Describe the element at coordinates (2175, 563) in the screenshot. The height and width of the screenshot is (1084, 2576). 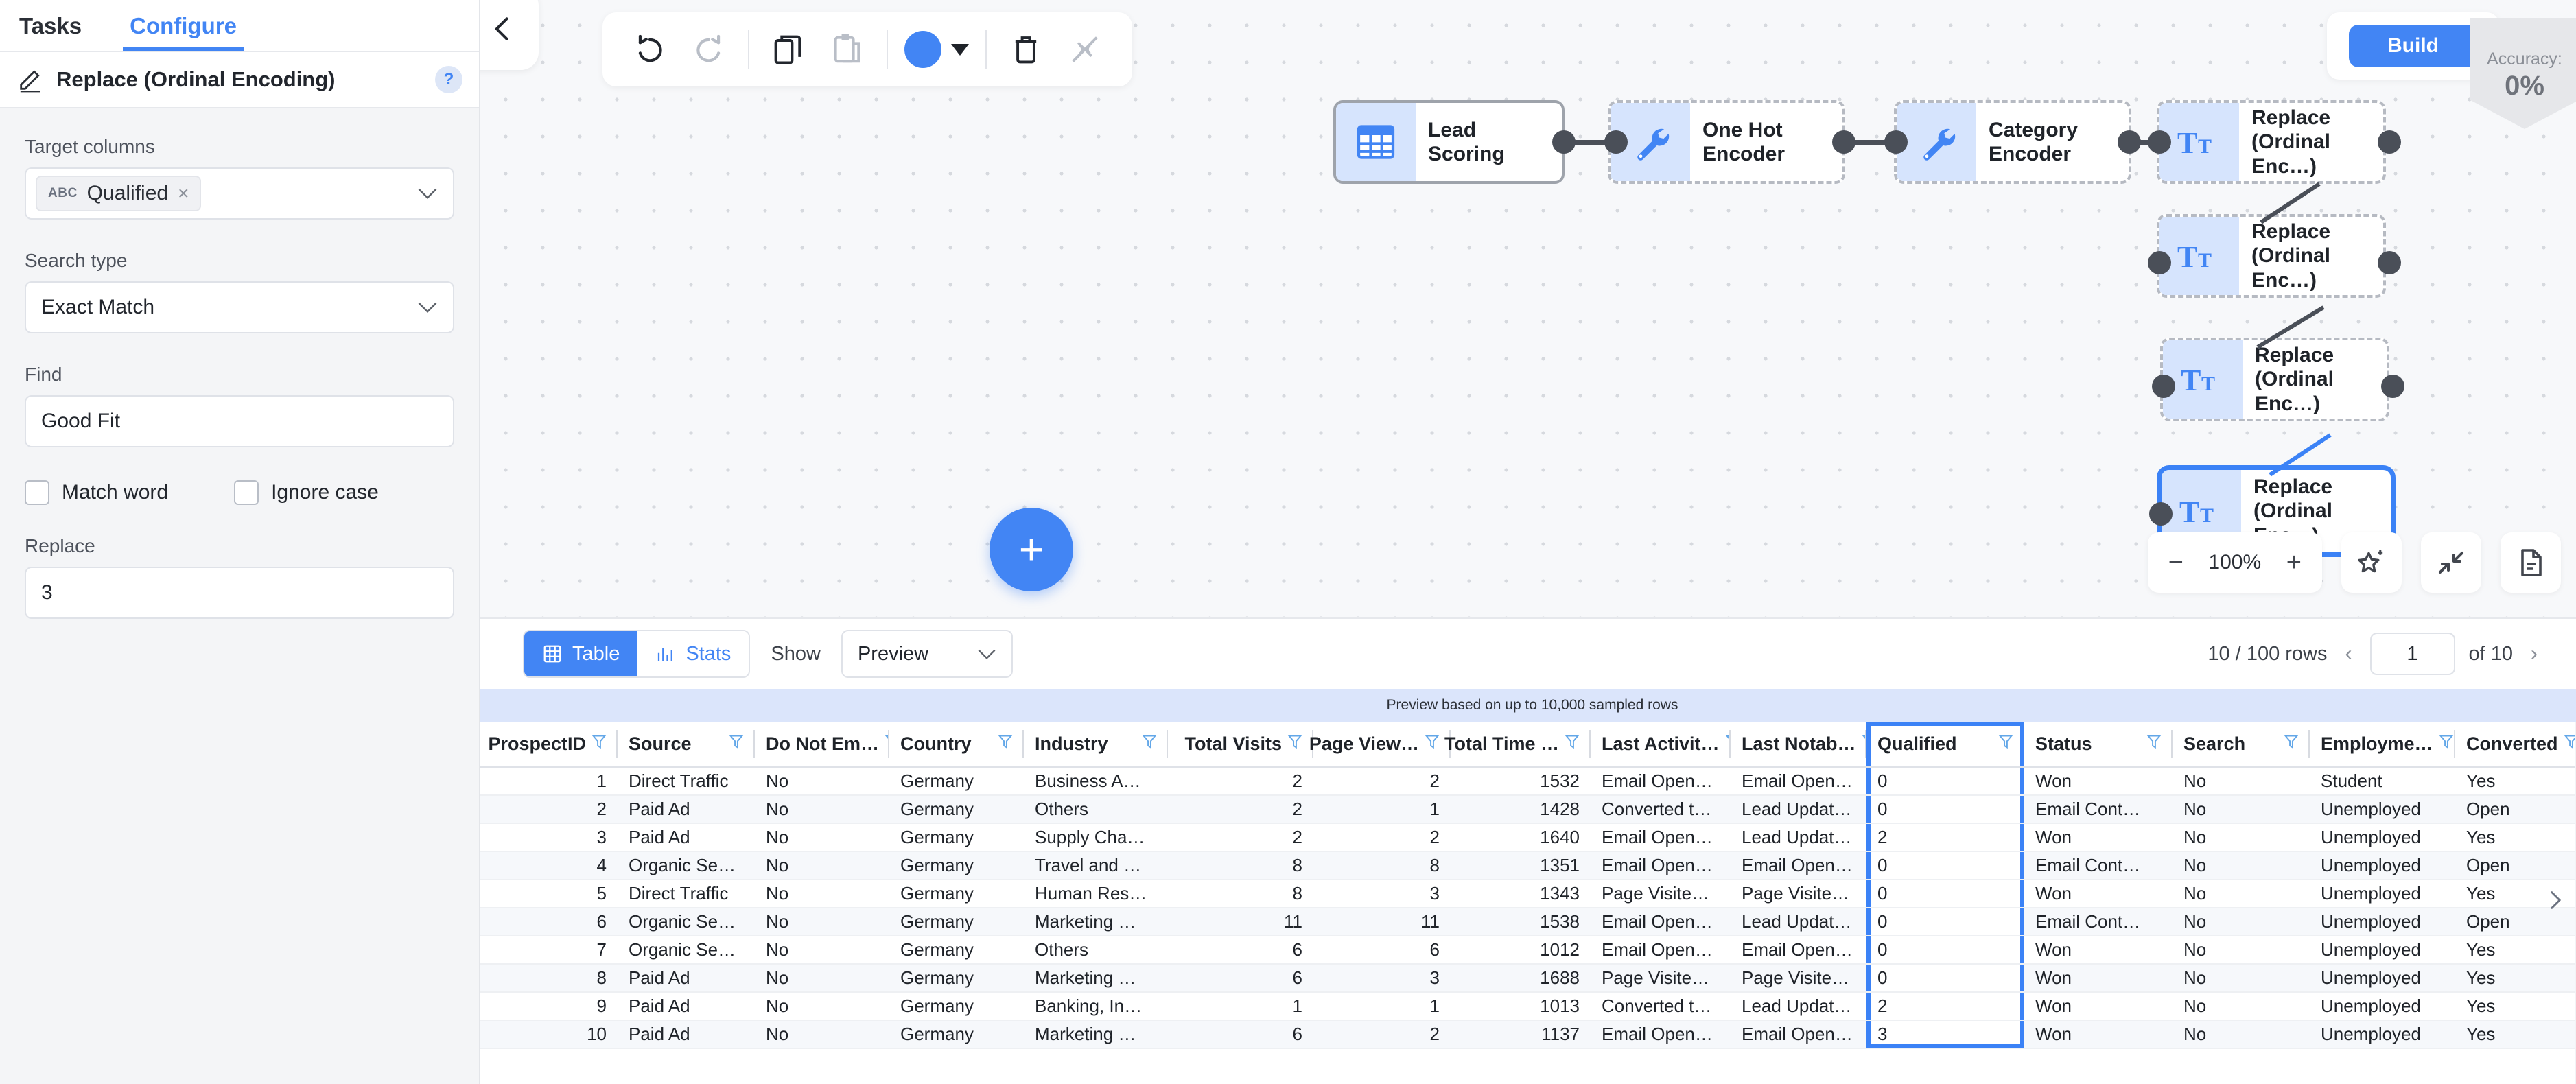
I see `zoom-out-button: −` at that location.